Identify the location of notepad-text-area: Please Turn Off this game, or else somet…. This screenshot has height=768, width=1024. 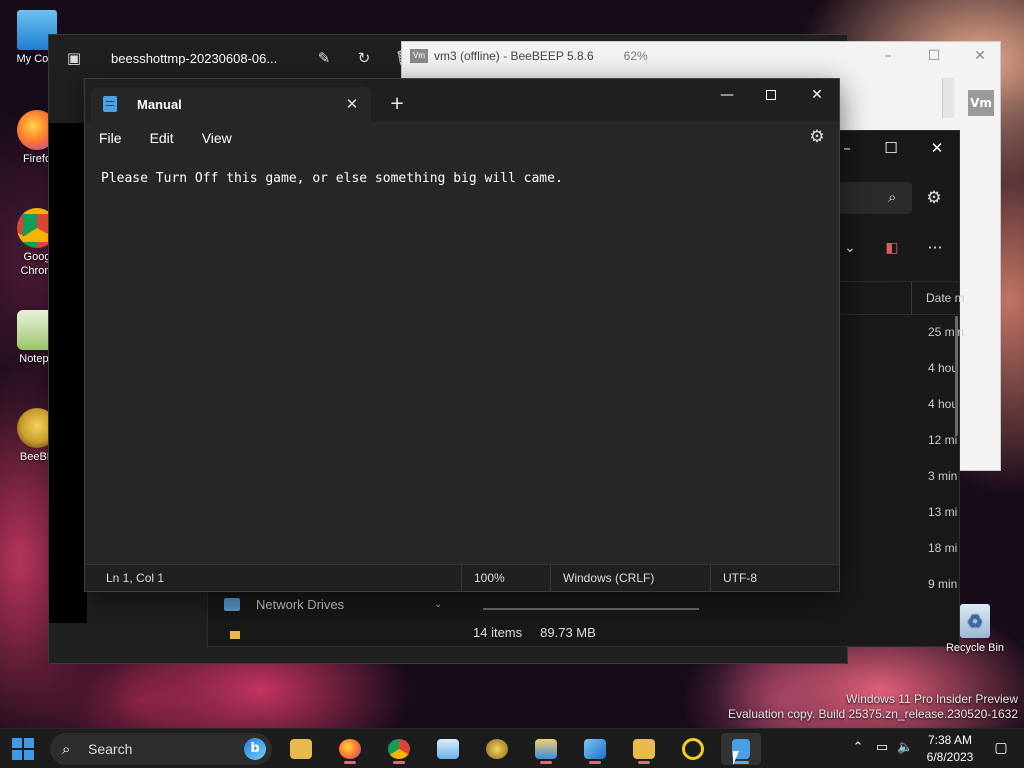
(332, 178).